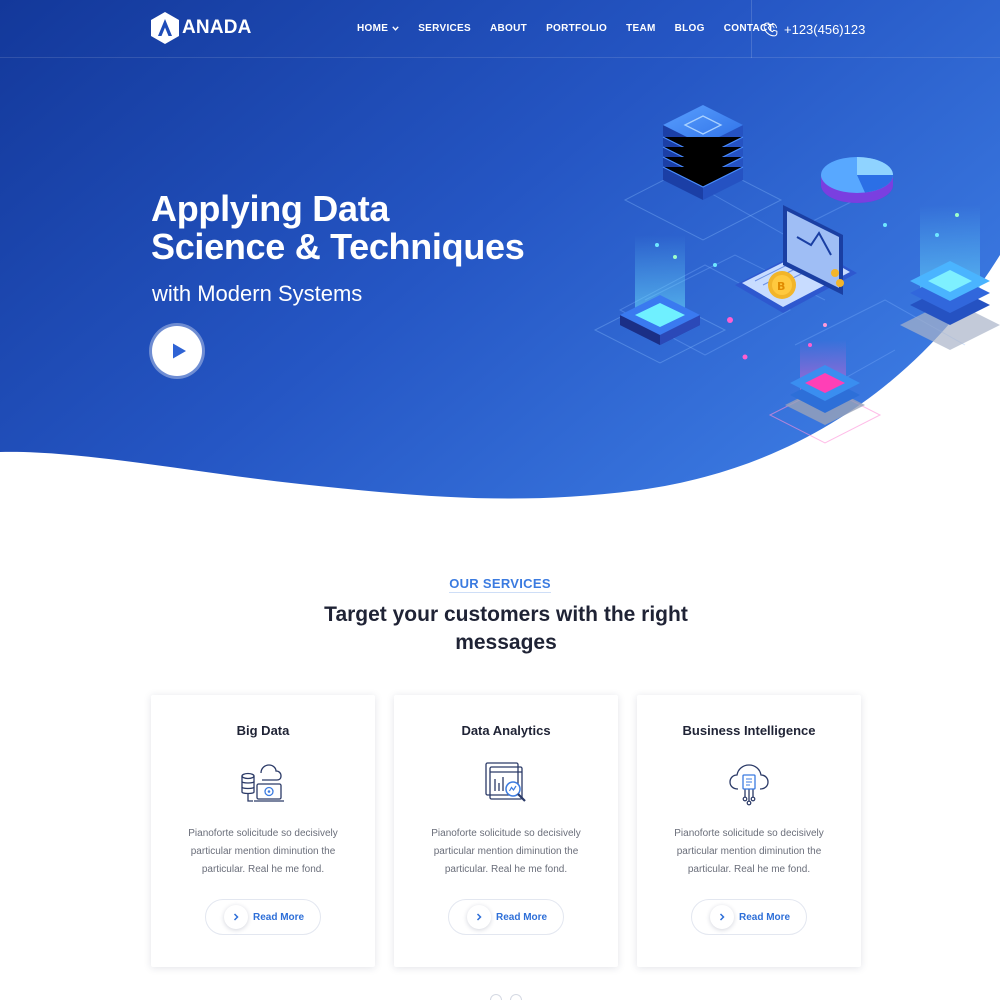 The image size is (1000, 1000). I want to click on nav-item-home: HOME, so click(378, 28).